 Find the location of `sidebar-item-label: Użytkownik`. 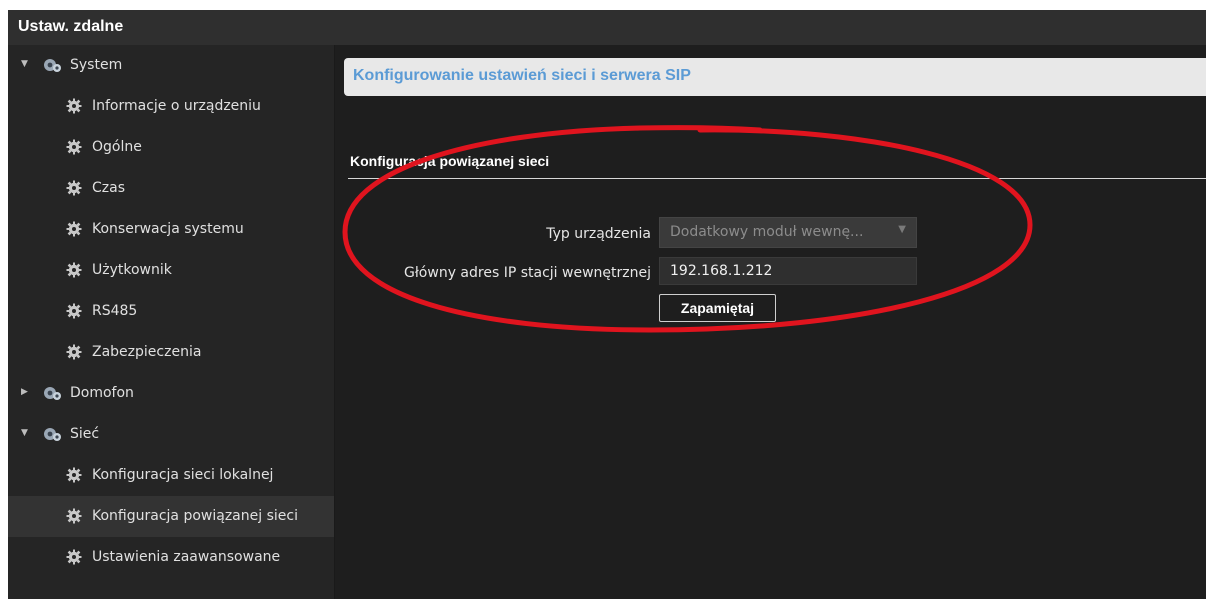

sidebar-item-label: Użytkownik is located at coordinates (132, 270).